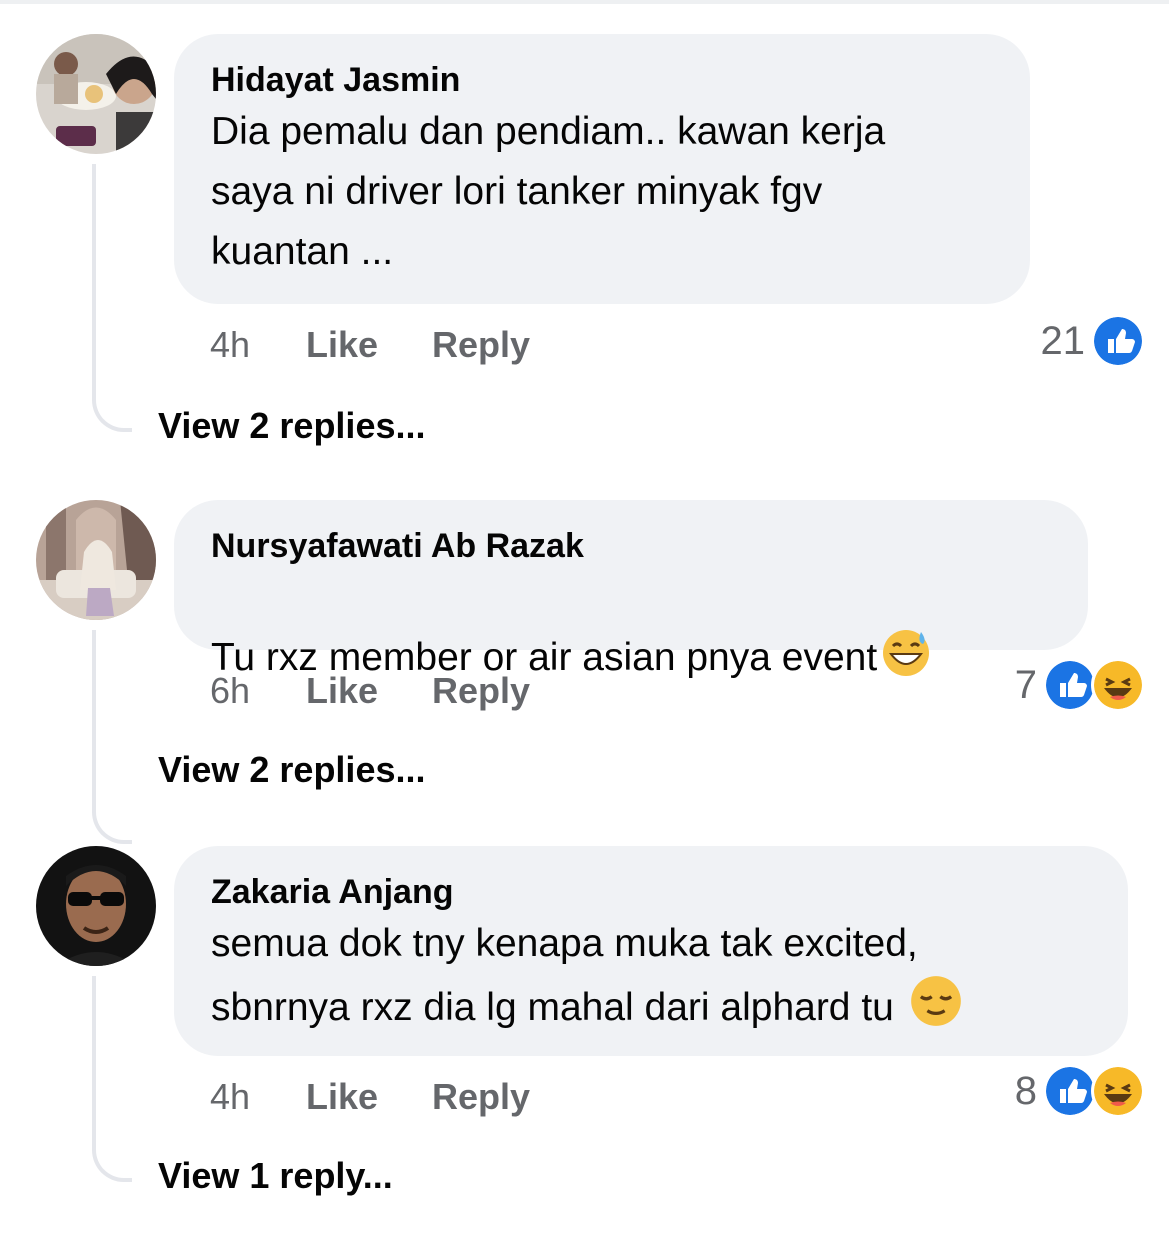  Describe the element at coordinates (680, 691) in the screenshot. I see `comment-actions: 6h Like Reply` at that location.